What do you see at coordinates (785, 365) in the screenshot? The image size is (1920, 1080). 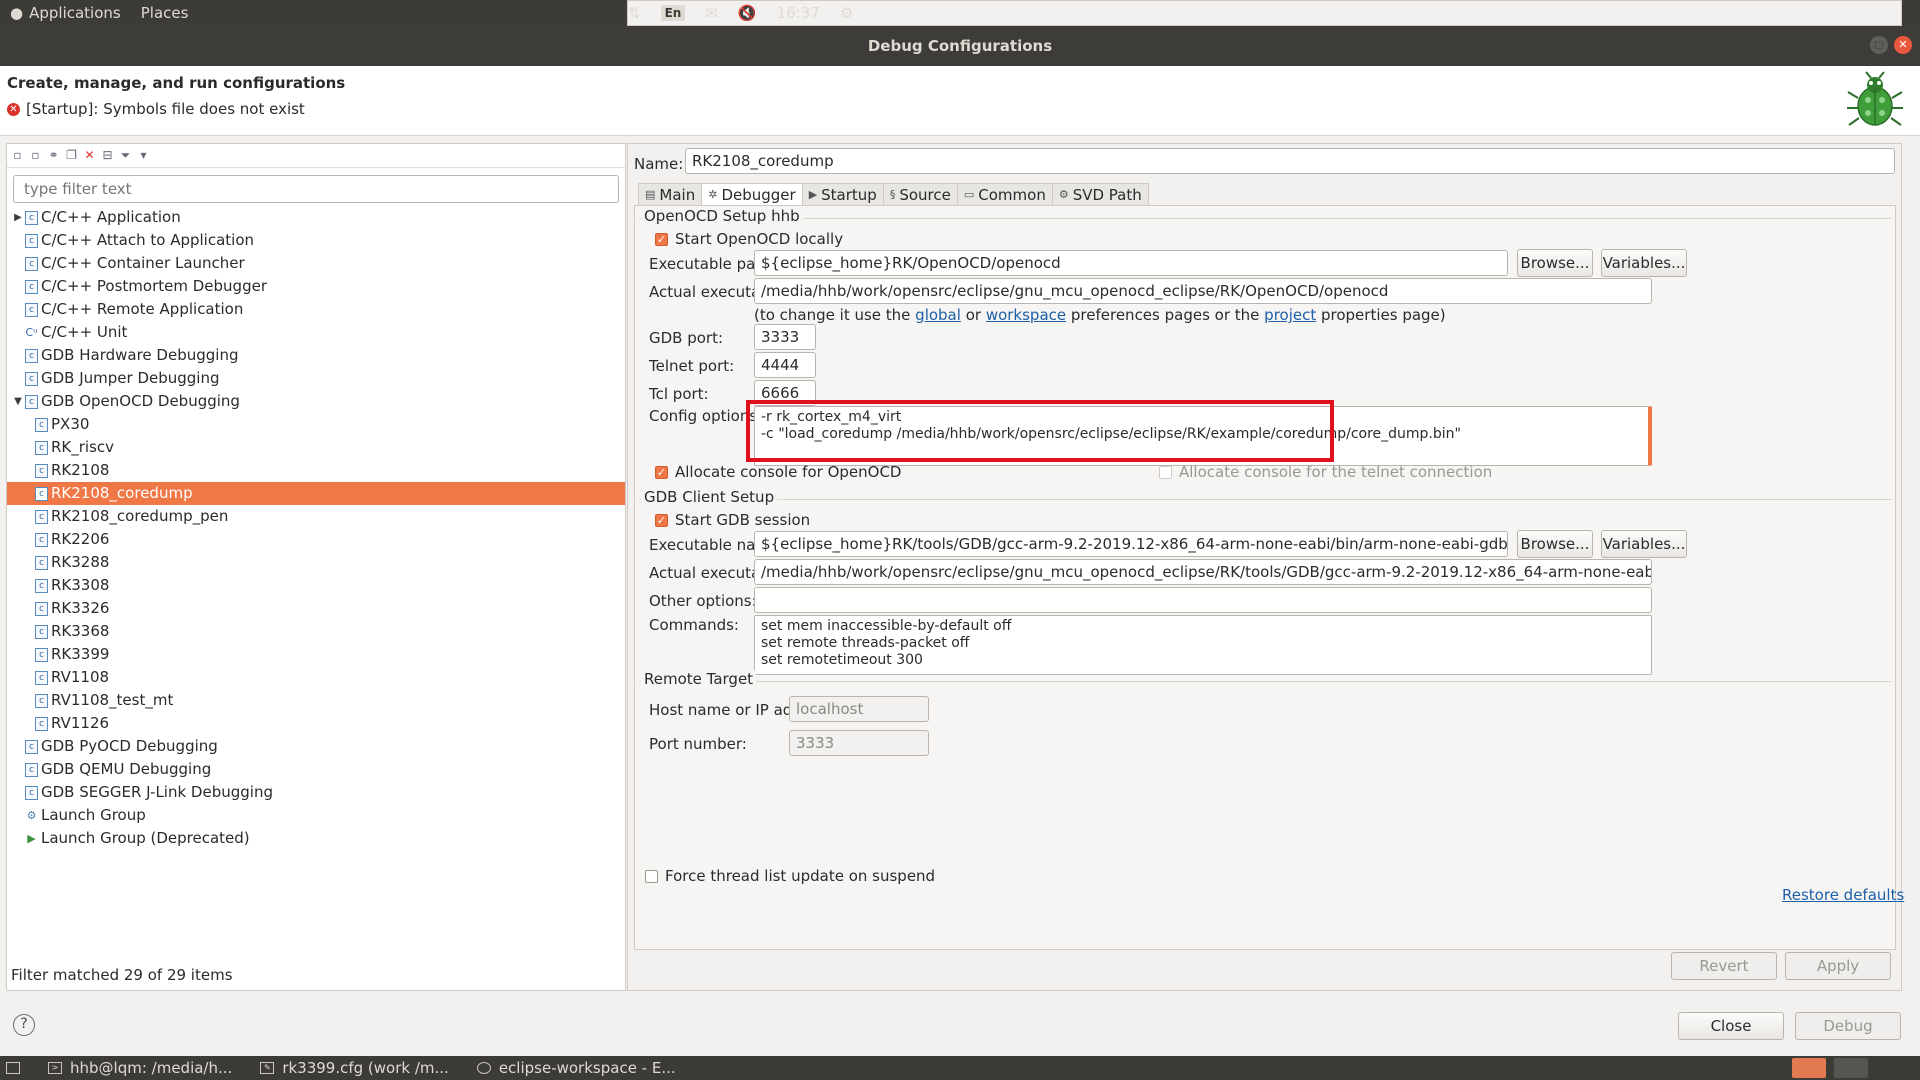 I see `telnet-port-field: 4444` at bounding box center [785, 365].